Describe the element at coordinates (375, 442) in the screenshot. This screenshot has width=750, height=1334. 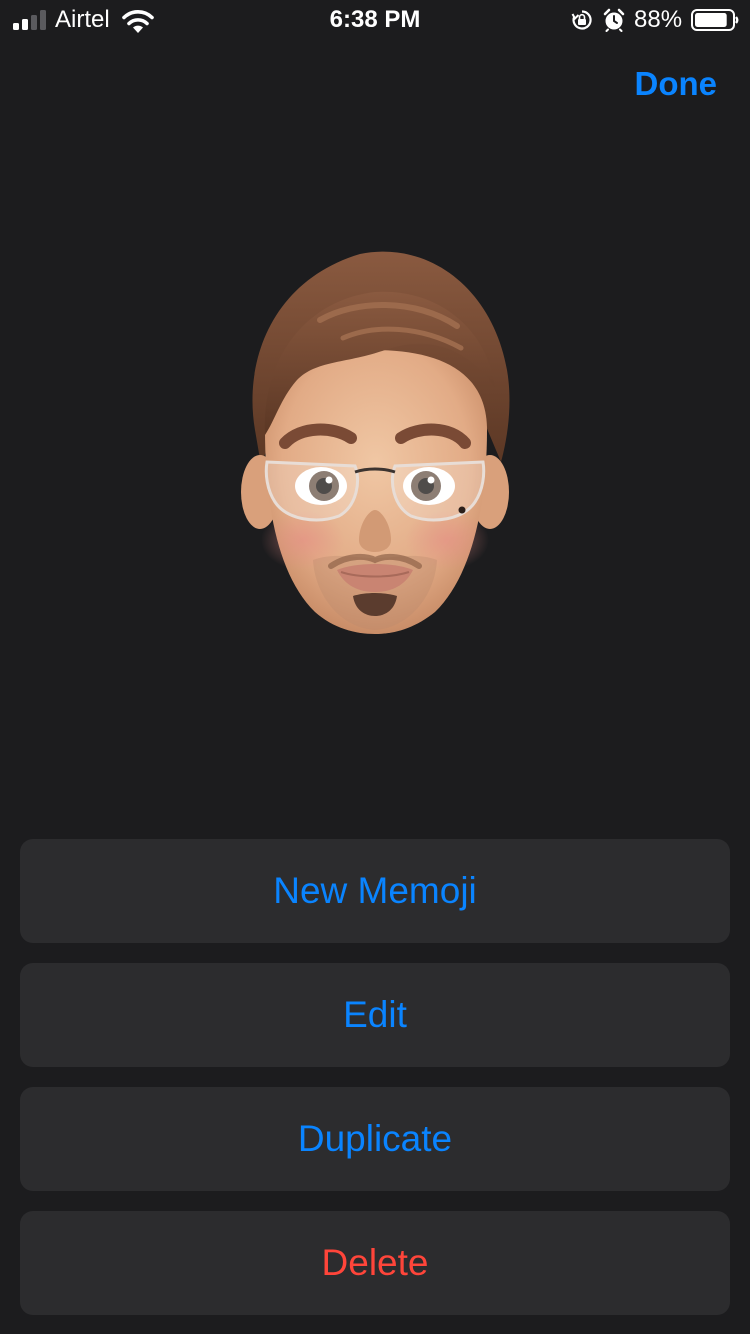
I see `memoji-avatar-icon` at that location.